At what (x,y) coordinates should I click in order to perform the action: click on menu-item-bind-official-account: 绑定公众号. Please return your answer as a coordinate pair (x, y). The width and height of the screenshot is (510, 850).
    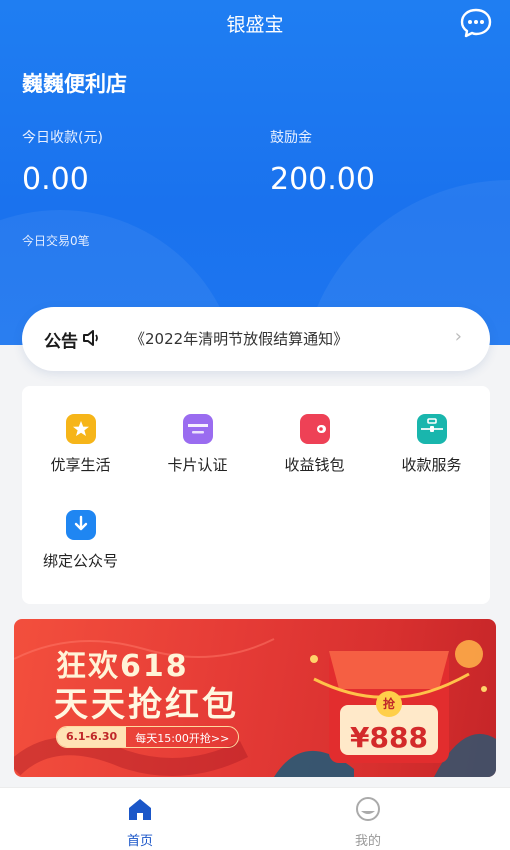
    Looking at the image, I should click on (80, 540).